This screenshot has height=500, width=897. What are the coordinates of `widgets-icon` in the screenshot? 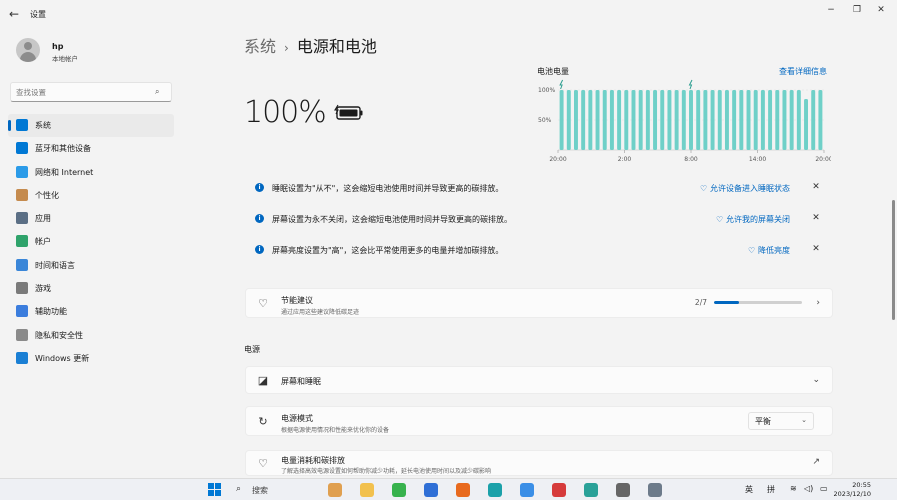 It's located at (335, 490).